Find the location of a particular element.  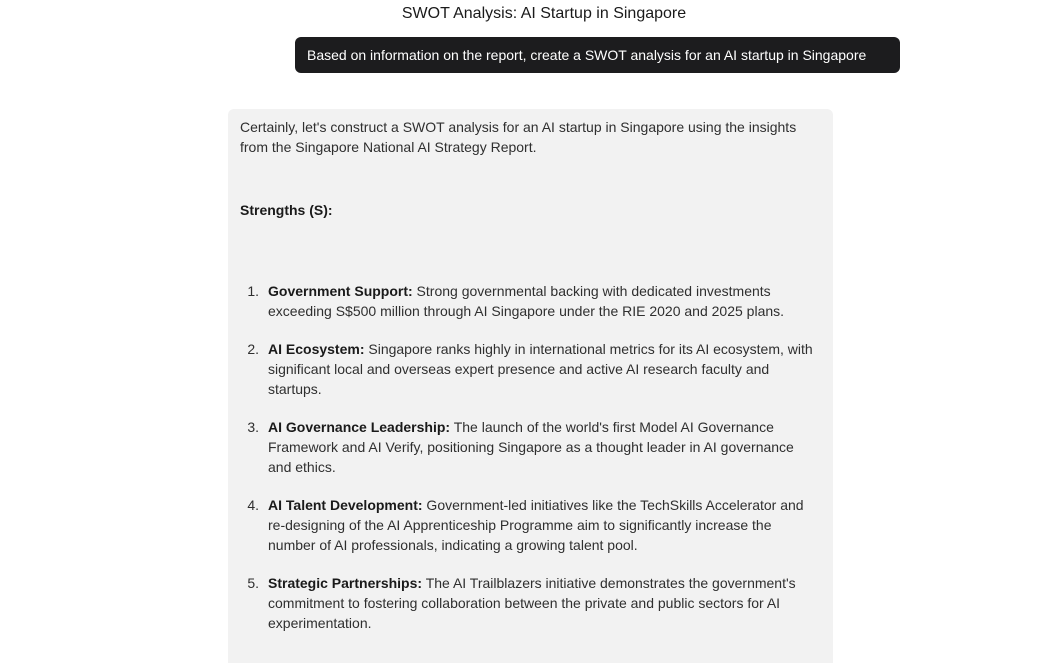

list-item-number: 2. is located at coordinates (253, 349).